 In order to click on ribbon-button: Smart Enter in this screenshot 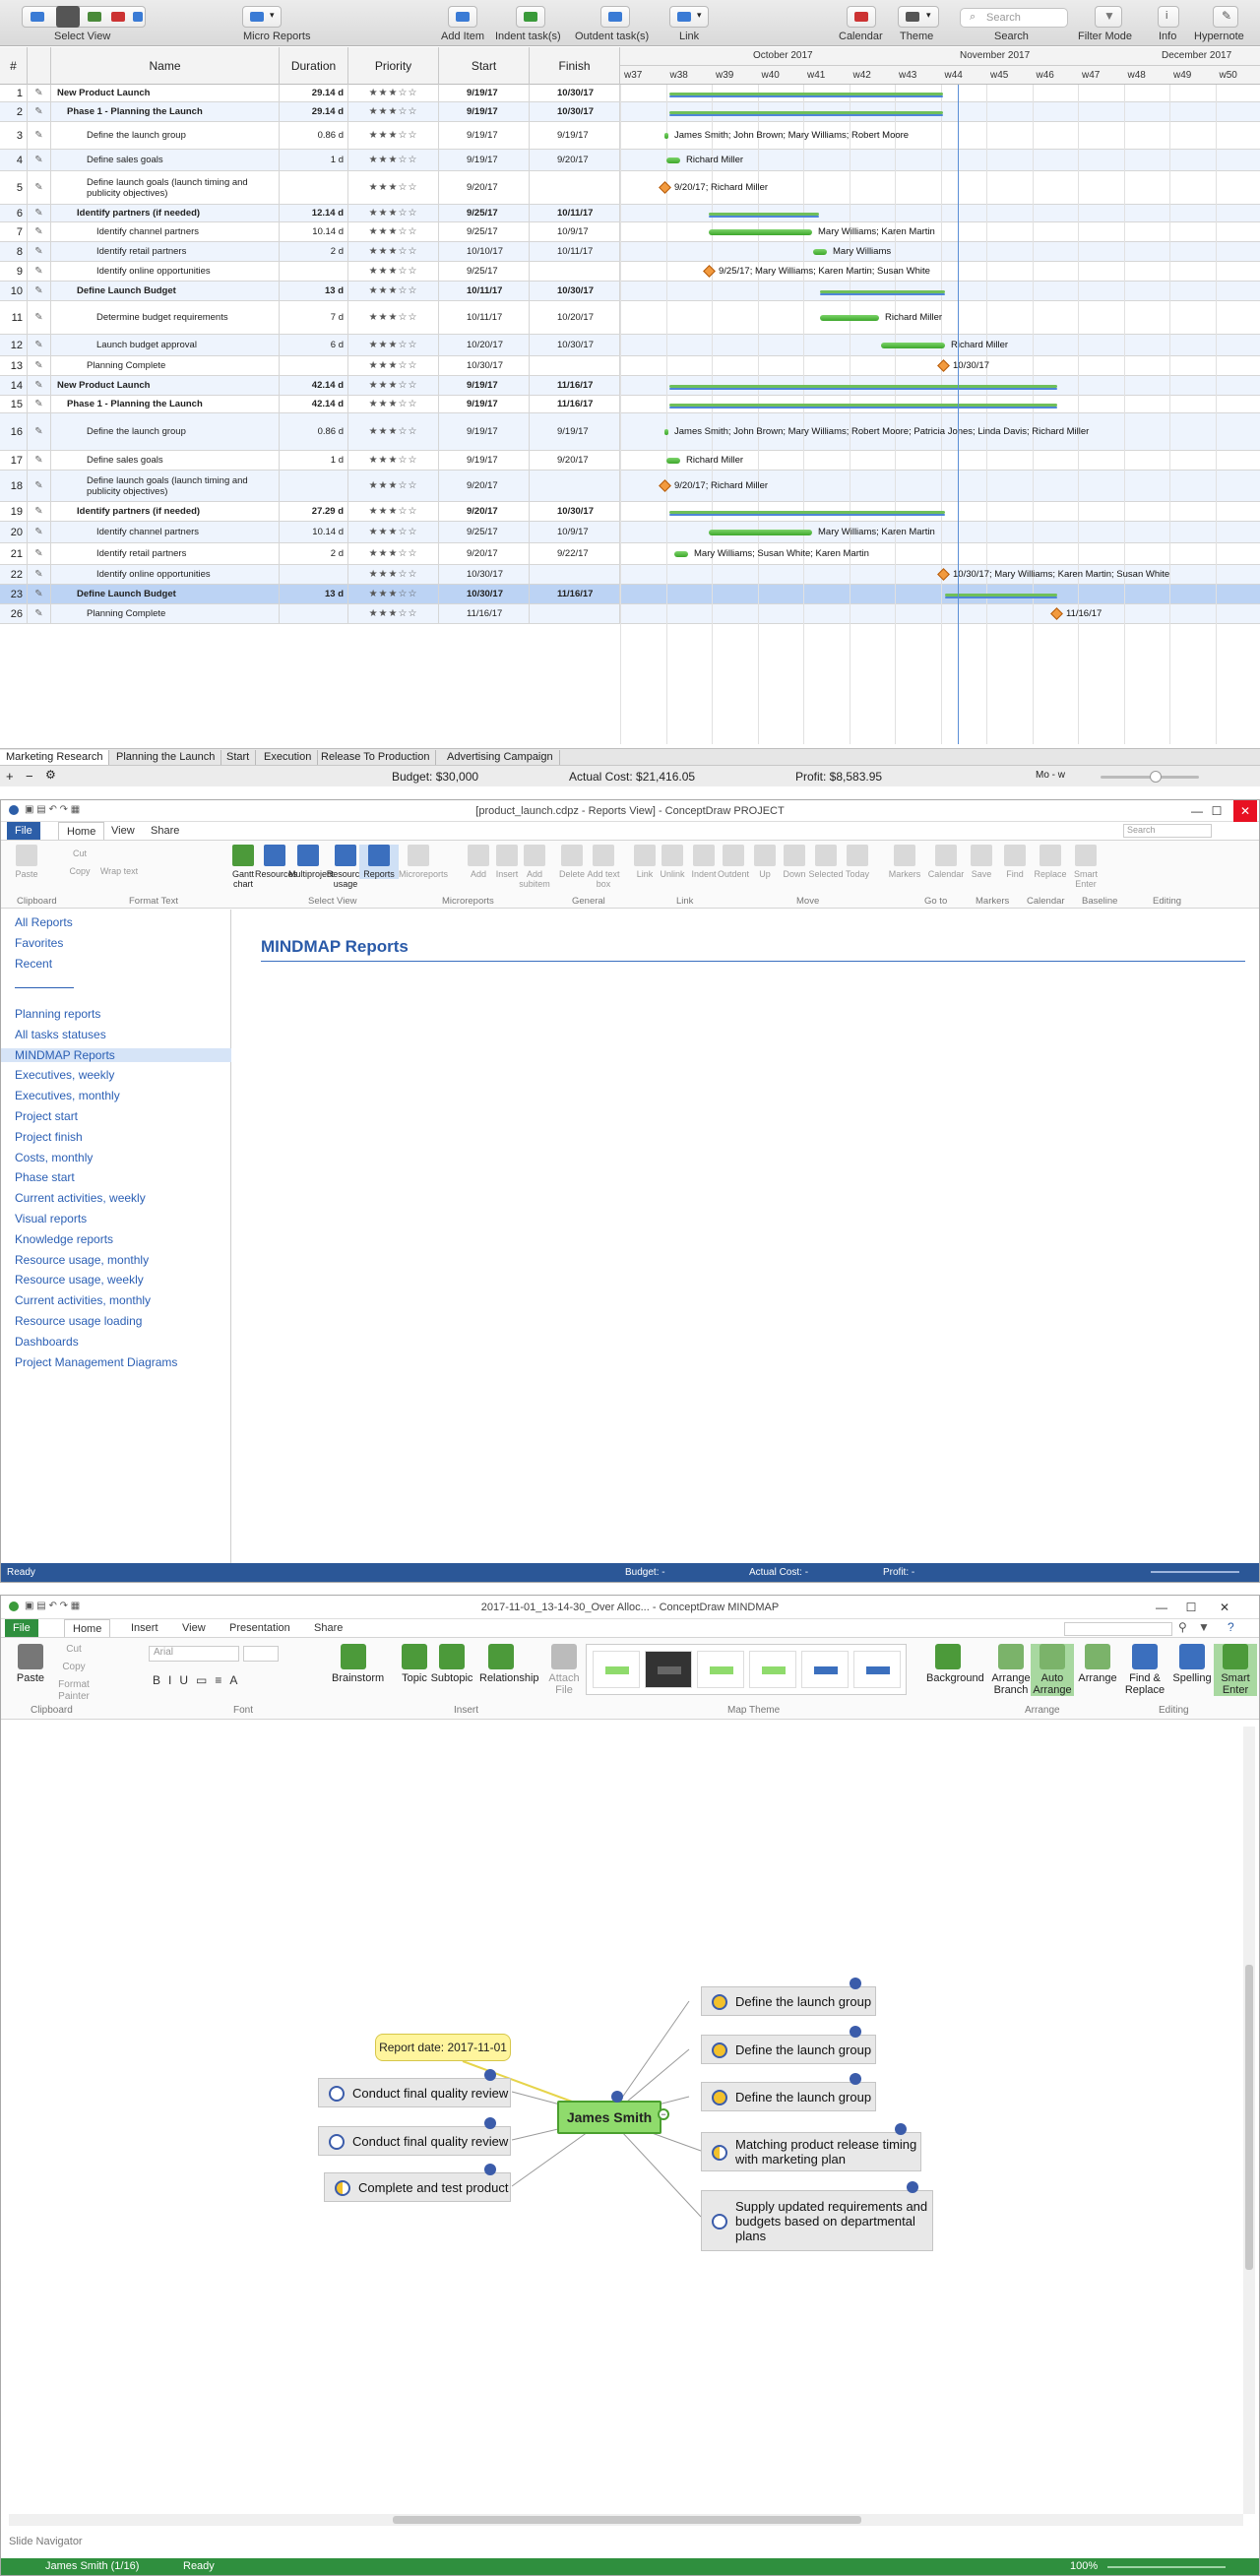, I will do `click(1085, 867)`.